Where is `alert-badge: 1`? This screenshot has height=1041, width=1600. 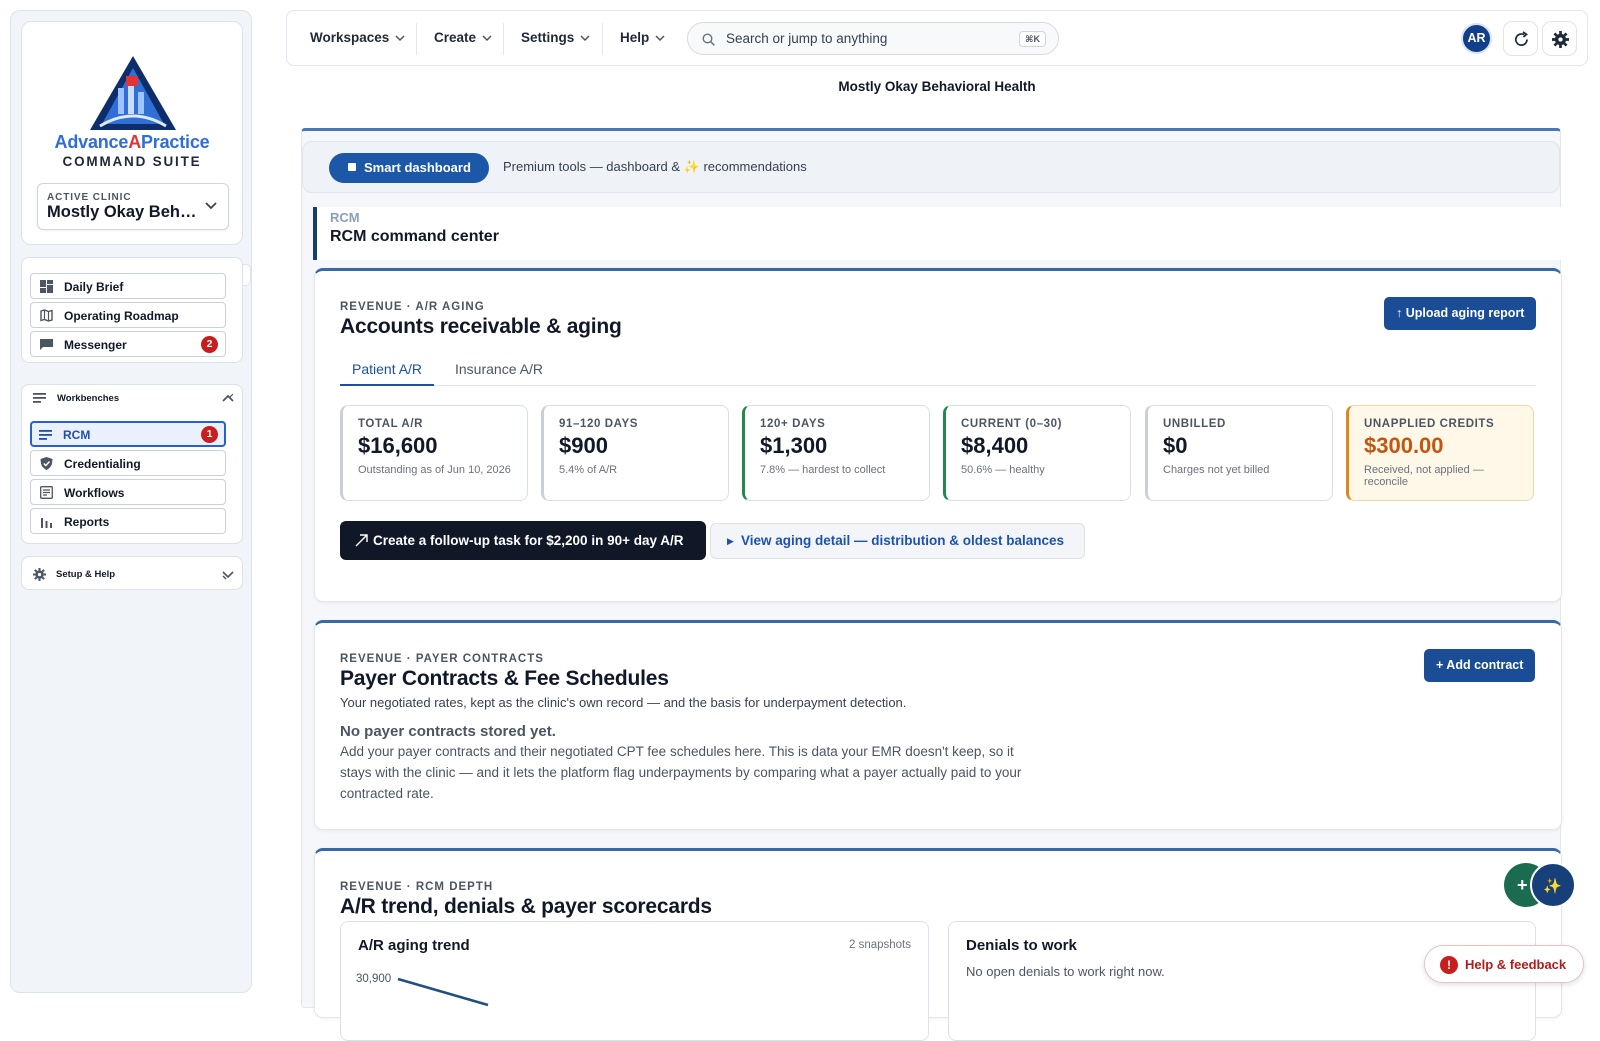 alert-badge: 1 is located at coordinates (209, 434).